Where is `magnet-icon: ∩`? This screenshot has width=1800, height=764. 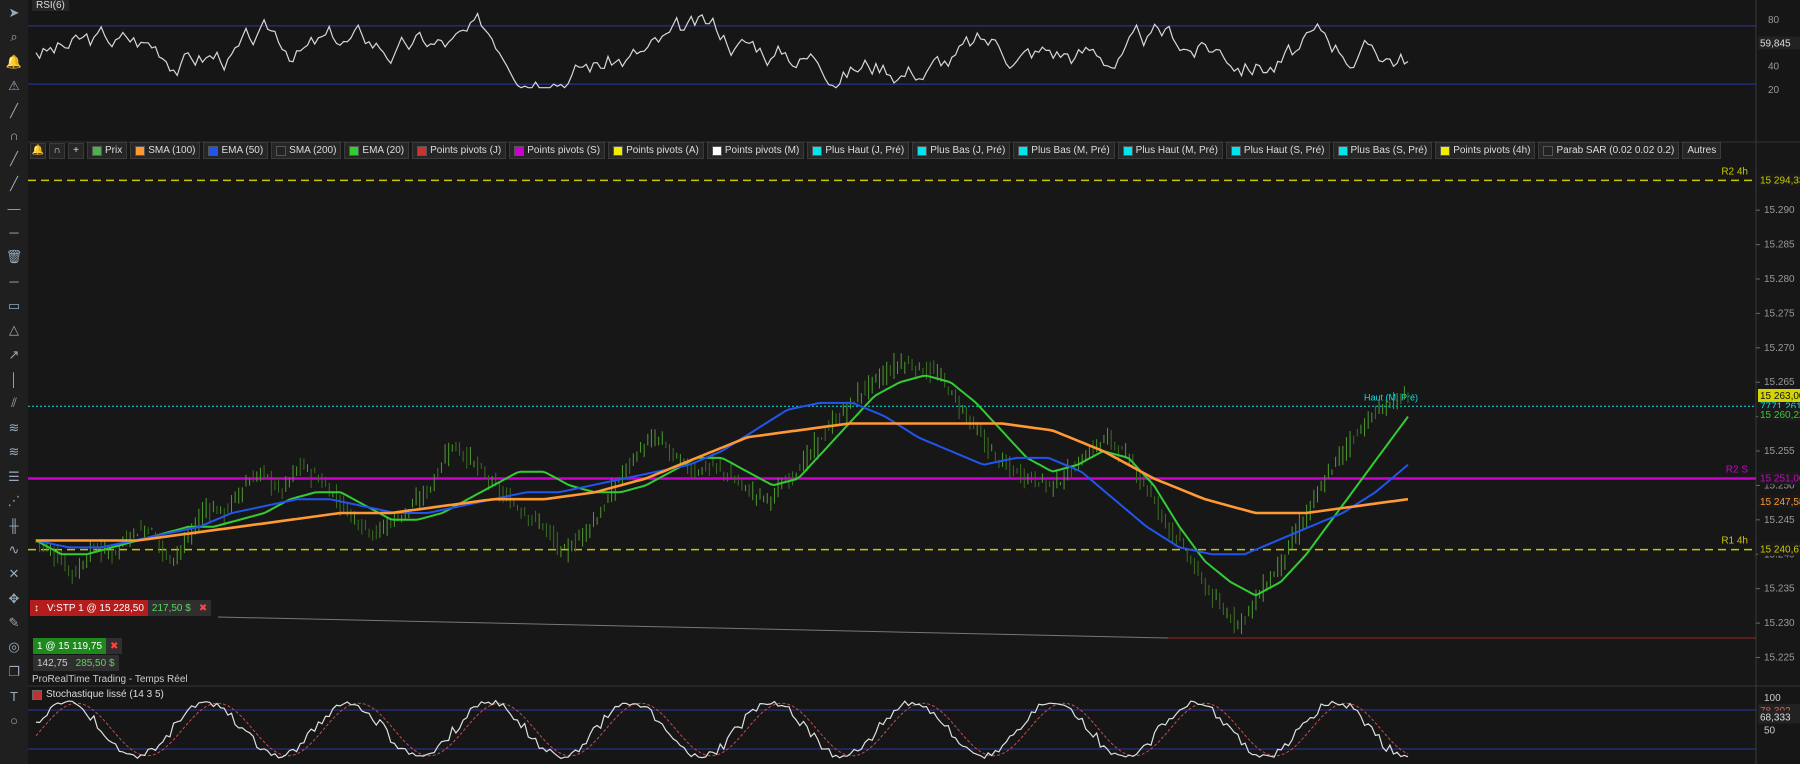
magnet-icon: ∩ is located at coordinates (14, 135).